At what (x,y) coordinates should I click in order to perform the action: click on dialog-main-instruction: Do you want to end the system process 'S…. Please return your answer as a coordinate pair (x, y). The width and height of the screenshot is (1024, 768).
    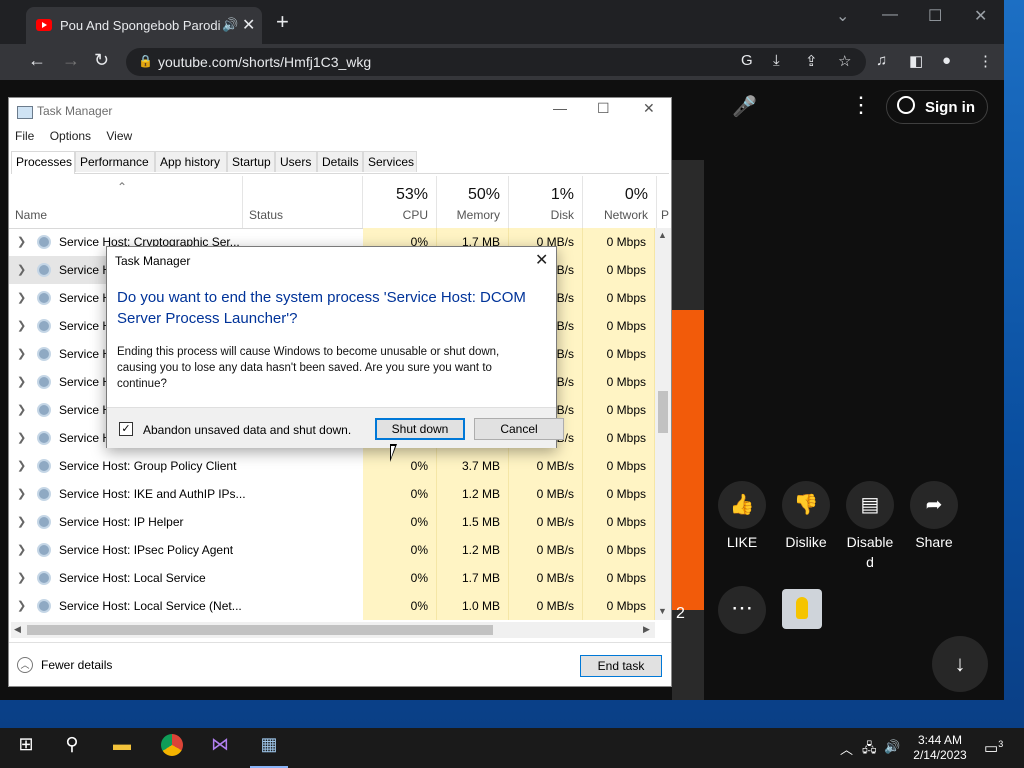
    Looking at the image, I should click on (321, 308).